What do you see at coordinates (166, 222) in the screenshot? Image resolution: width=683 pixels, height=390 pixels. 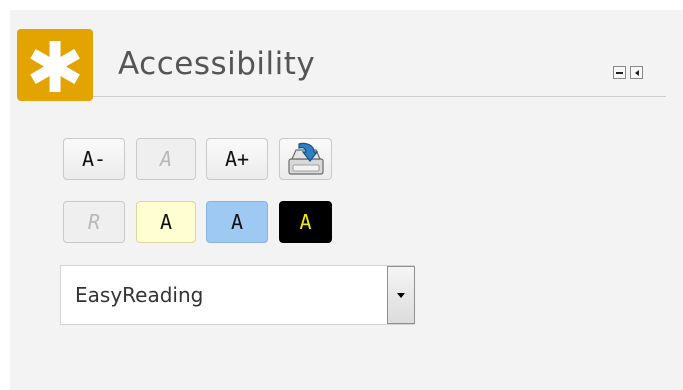 I see `yellow-contrast-button: A` at bounding box center [166, 222].